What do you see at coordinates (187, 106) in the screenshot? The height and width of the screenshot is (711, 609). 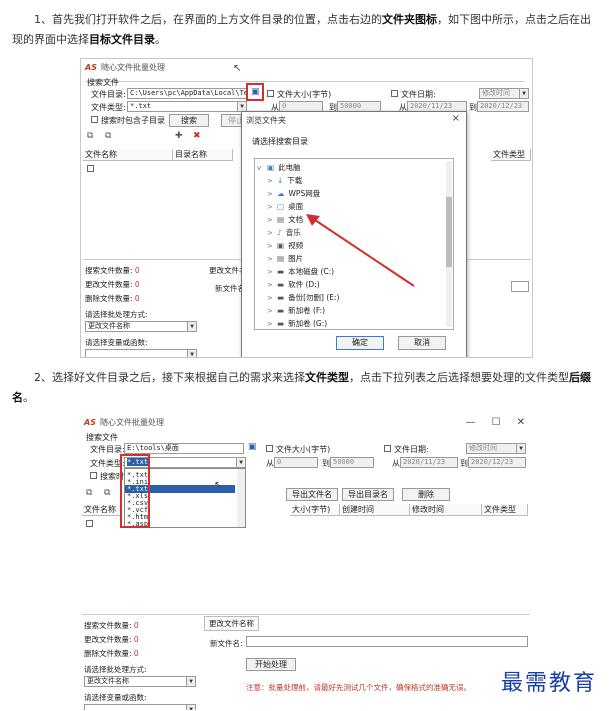 I see `type-select: *.txt ▼` at bounding box center [187, 106].